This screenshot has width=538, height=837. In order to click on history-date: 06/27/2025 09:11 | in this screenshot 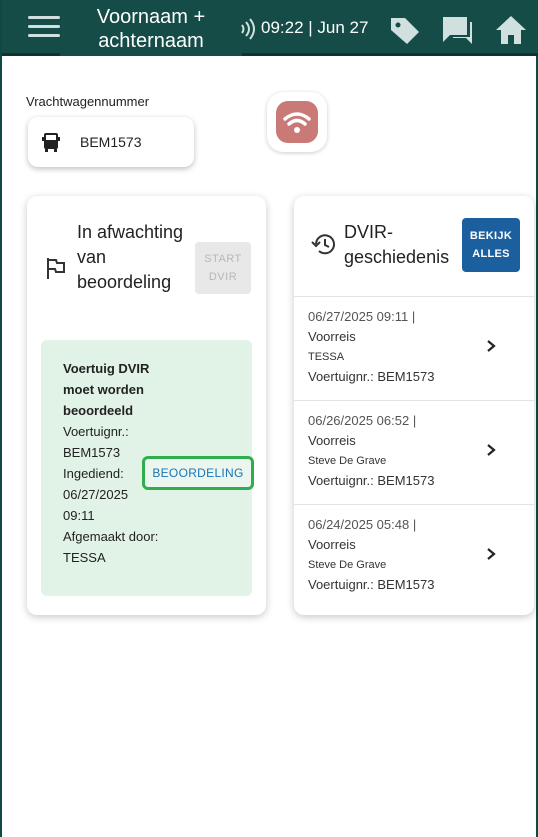, I will do `click(362, 316)`.